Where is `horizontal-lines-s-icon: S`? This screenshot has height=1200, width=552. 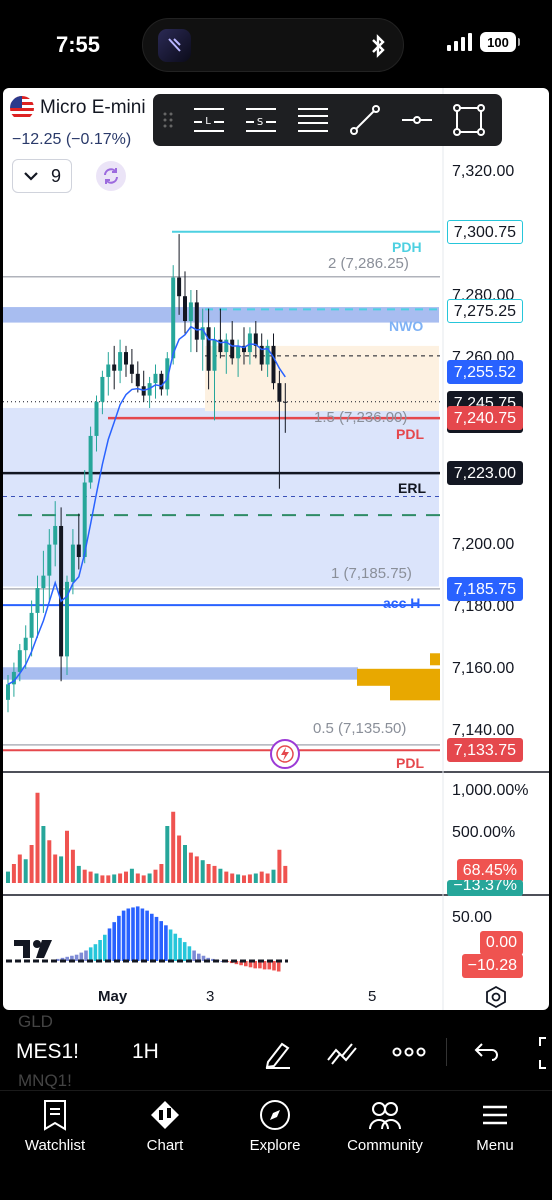
horizontal-lines-s-icon: S is located at coordinates (261, 120).